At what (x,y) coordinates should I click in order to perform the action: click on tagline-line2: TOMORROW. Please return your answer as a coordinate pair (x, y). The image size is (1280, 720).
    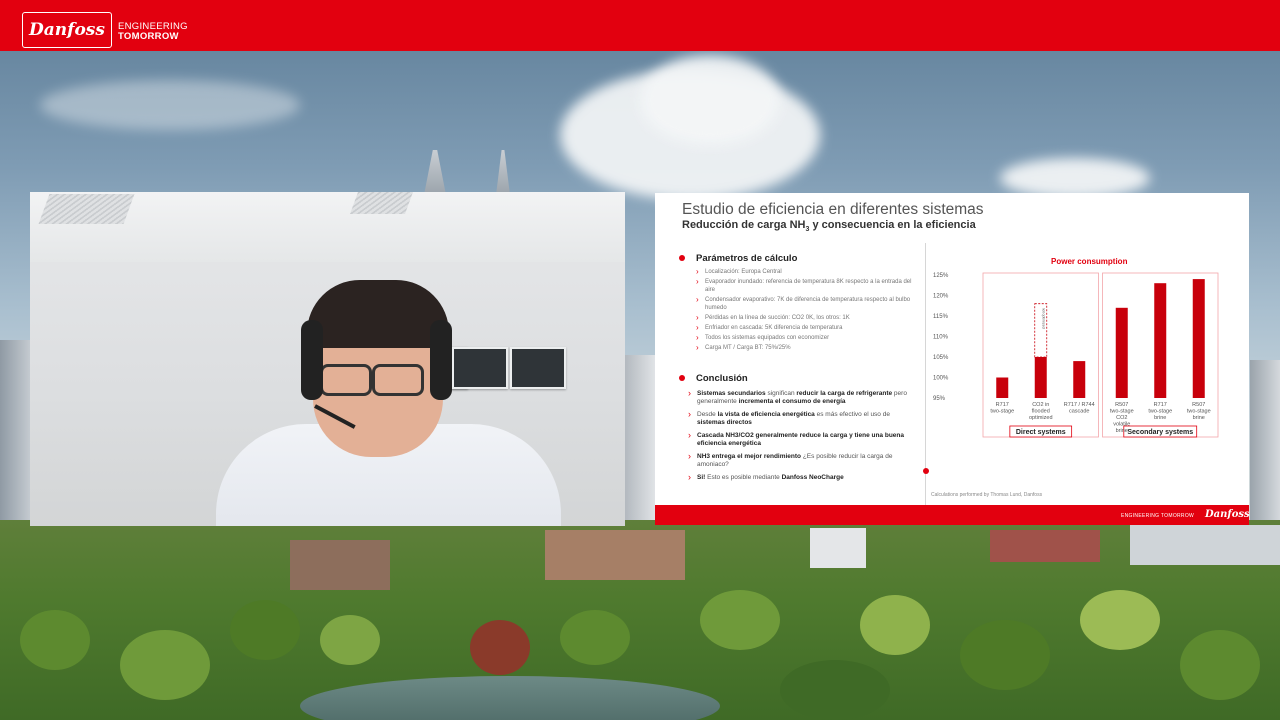
    Looking at the image, I should click on (148, 36).